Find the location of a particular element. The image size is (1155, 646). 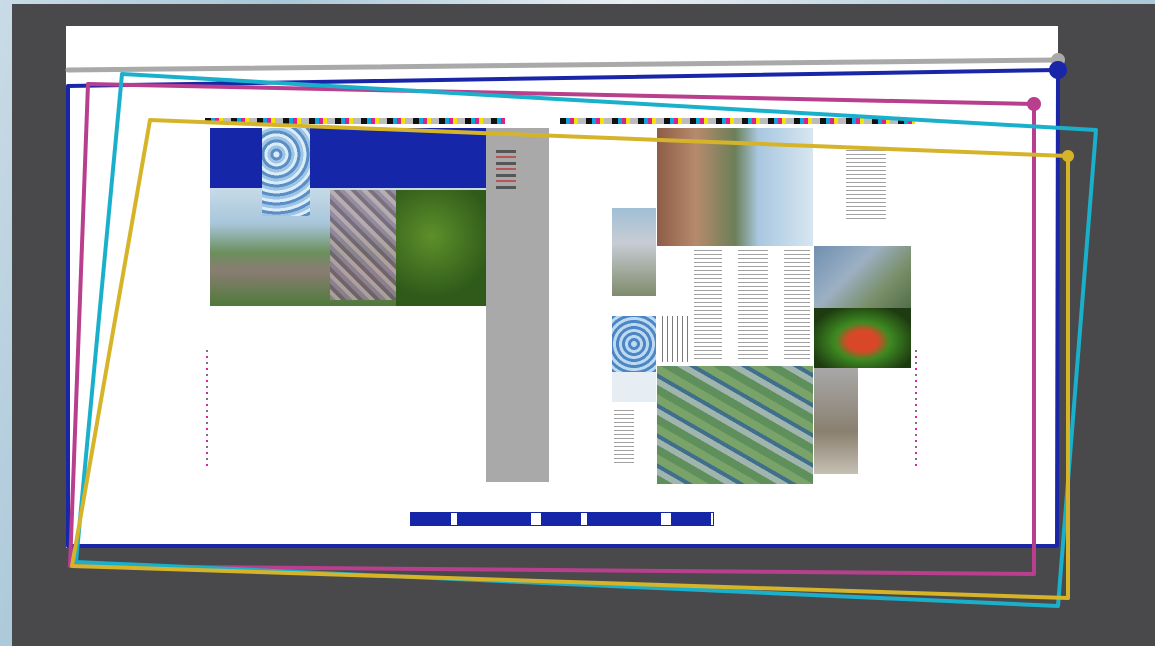

overlay-navy-handle is located at coordinates (1058, 70).